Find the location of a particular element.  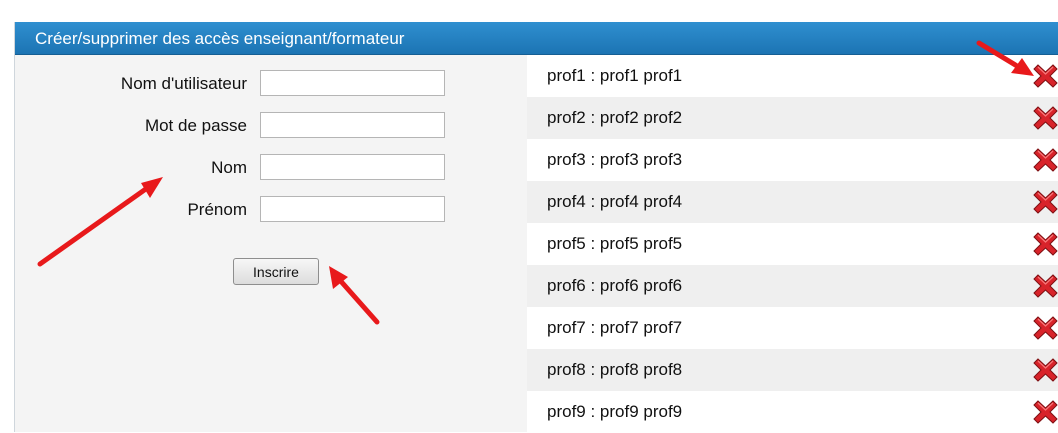

password-row: Mot de passe is located at coordinates (271, 126).